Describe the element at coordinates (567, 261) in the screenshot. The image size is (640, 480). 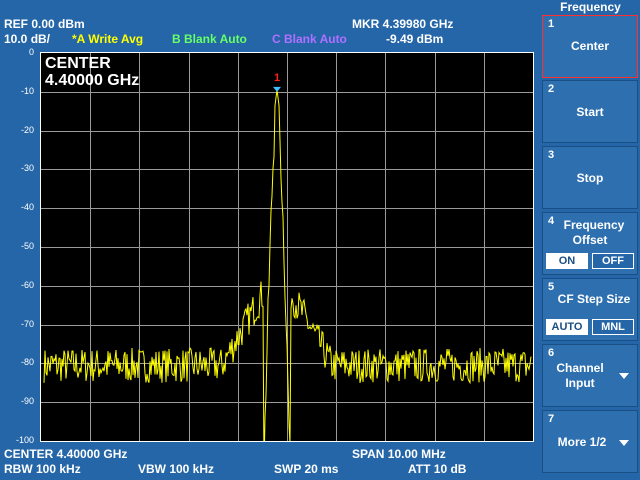
I see `offset-on-toggle: ON` at that location.